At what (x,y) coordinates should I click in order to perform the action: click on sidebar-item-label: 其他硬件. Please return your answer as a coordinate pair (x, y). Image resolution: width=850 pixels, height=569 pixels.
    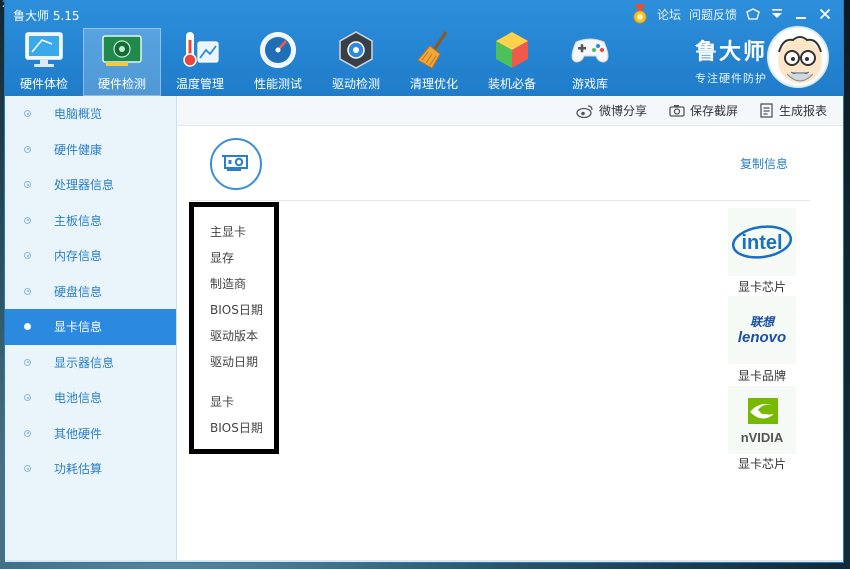
    Looking at the image, I should click on (78, 433).